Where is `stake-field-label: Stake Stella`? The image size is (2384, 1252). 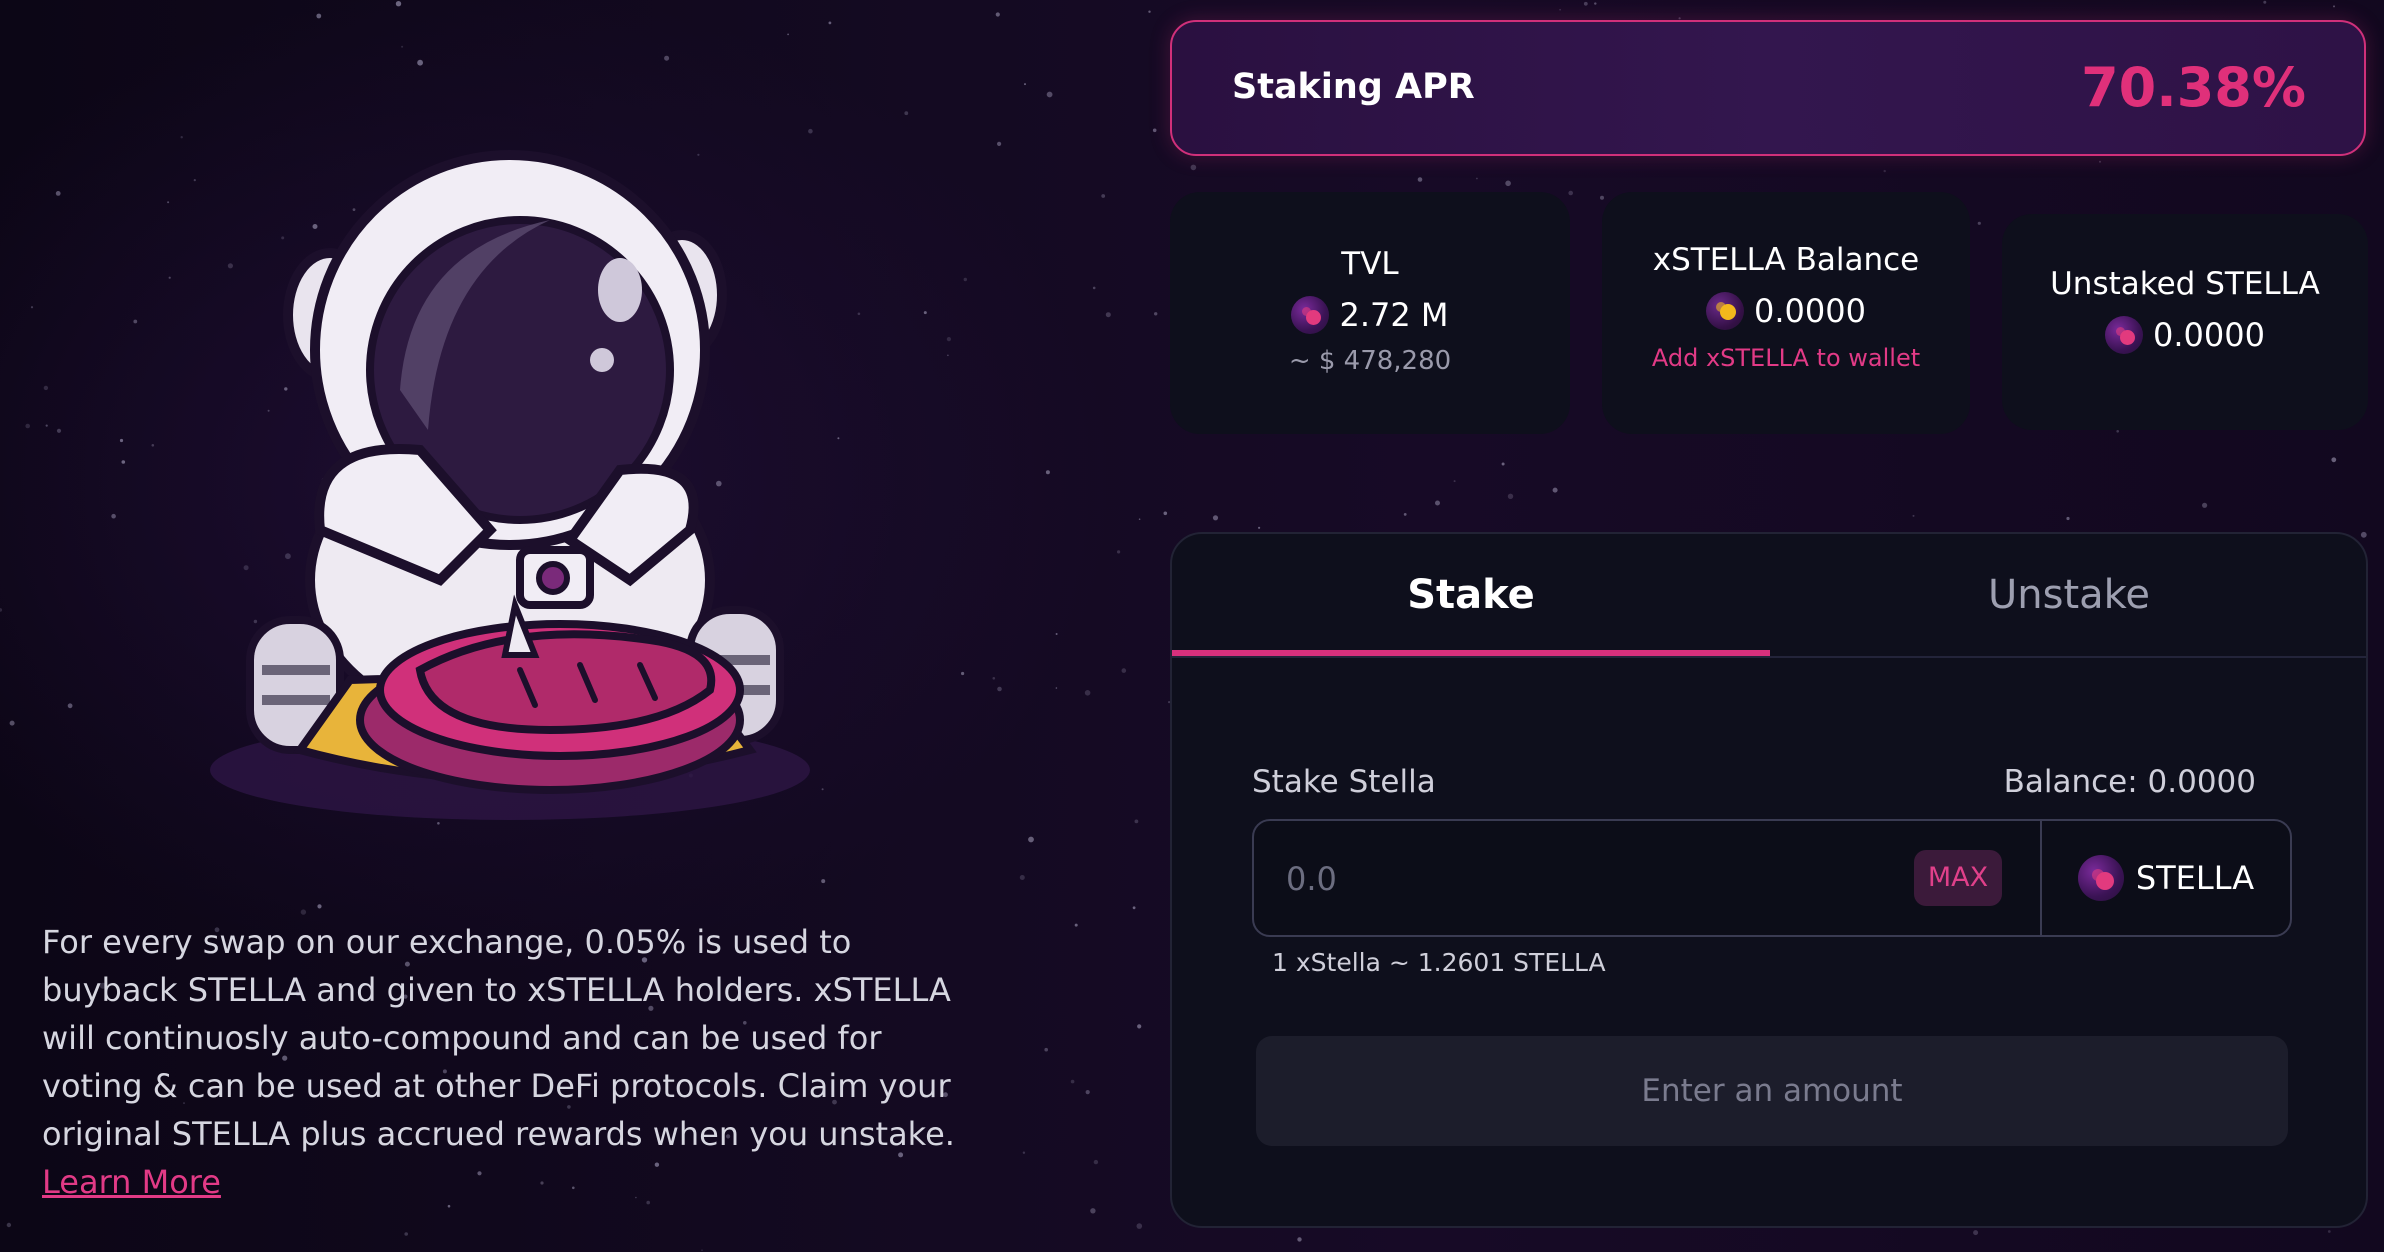 stake-field-label: Stake Stella is located at coordinates (1344, 782).